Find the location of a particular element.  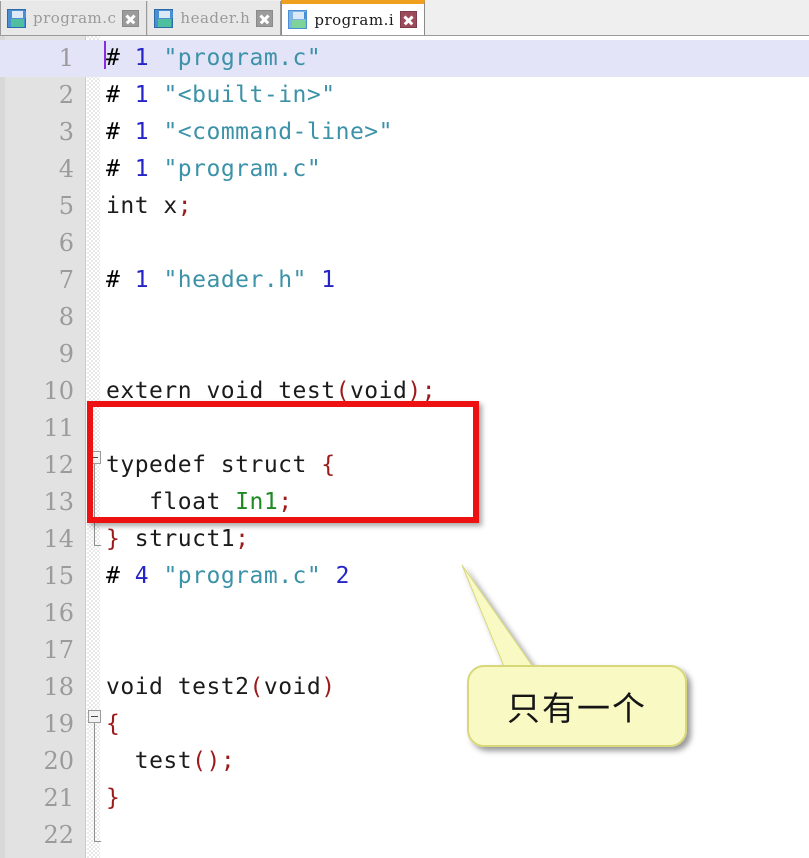

line-number: 20 is located at coordinates (58, 761).